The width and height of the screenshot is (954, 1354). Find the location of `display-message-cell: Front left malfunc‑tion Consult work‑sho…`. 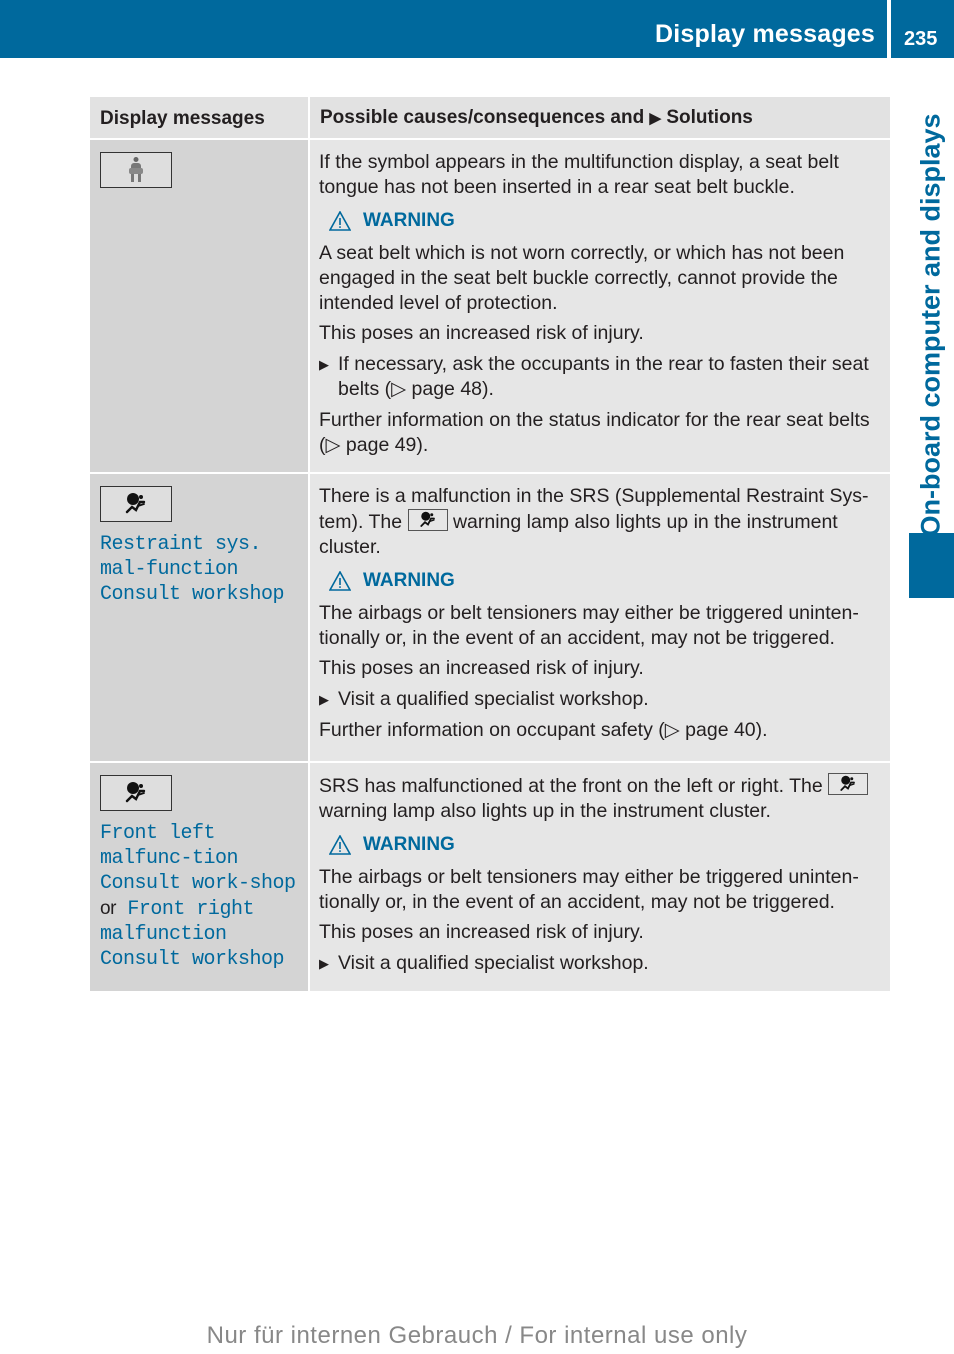

display-message-cell: Front left malfunc‑tion Consult work‑sho… is located at coordinates (200, 877).